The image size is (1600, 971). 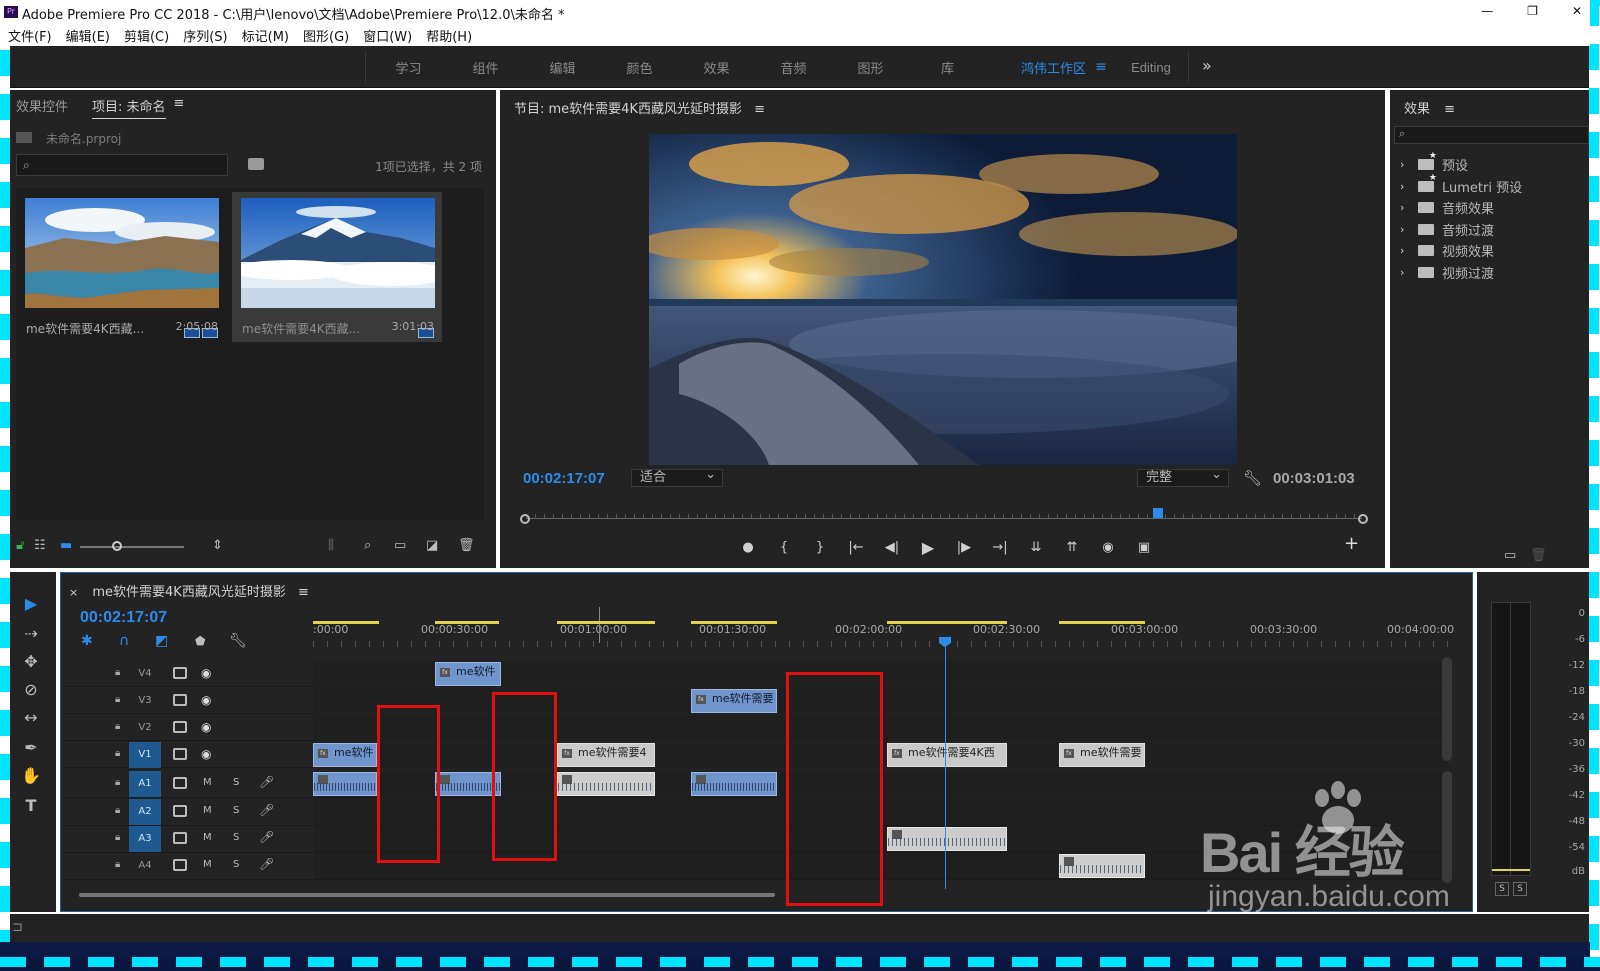 I want to click on comparison-view-icon: ▣, so click(x=1144, y=547).